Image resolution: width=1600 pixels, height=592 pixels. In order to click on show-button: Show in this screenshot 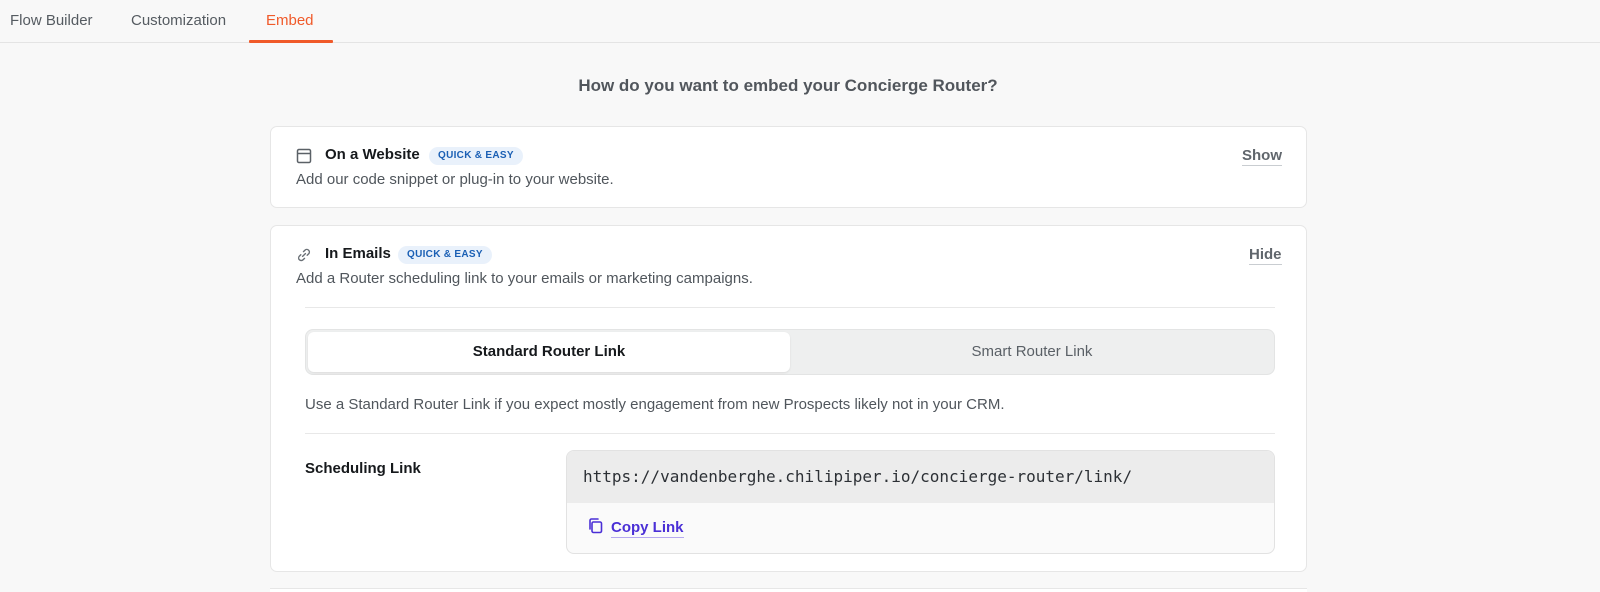, I will do `click(1262, 156)`.